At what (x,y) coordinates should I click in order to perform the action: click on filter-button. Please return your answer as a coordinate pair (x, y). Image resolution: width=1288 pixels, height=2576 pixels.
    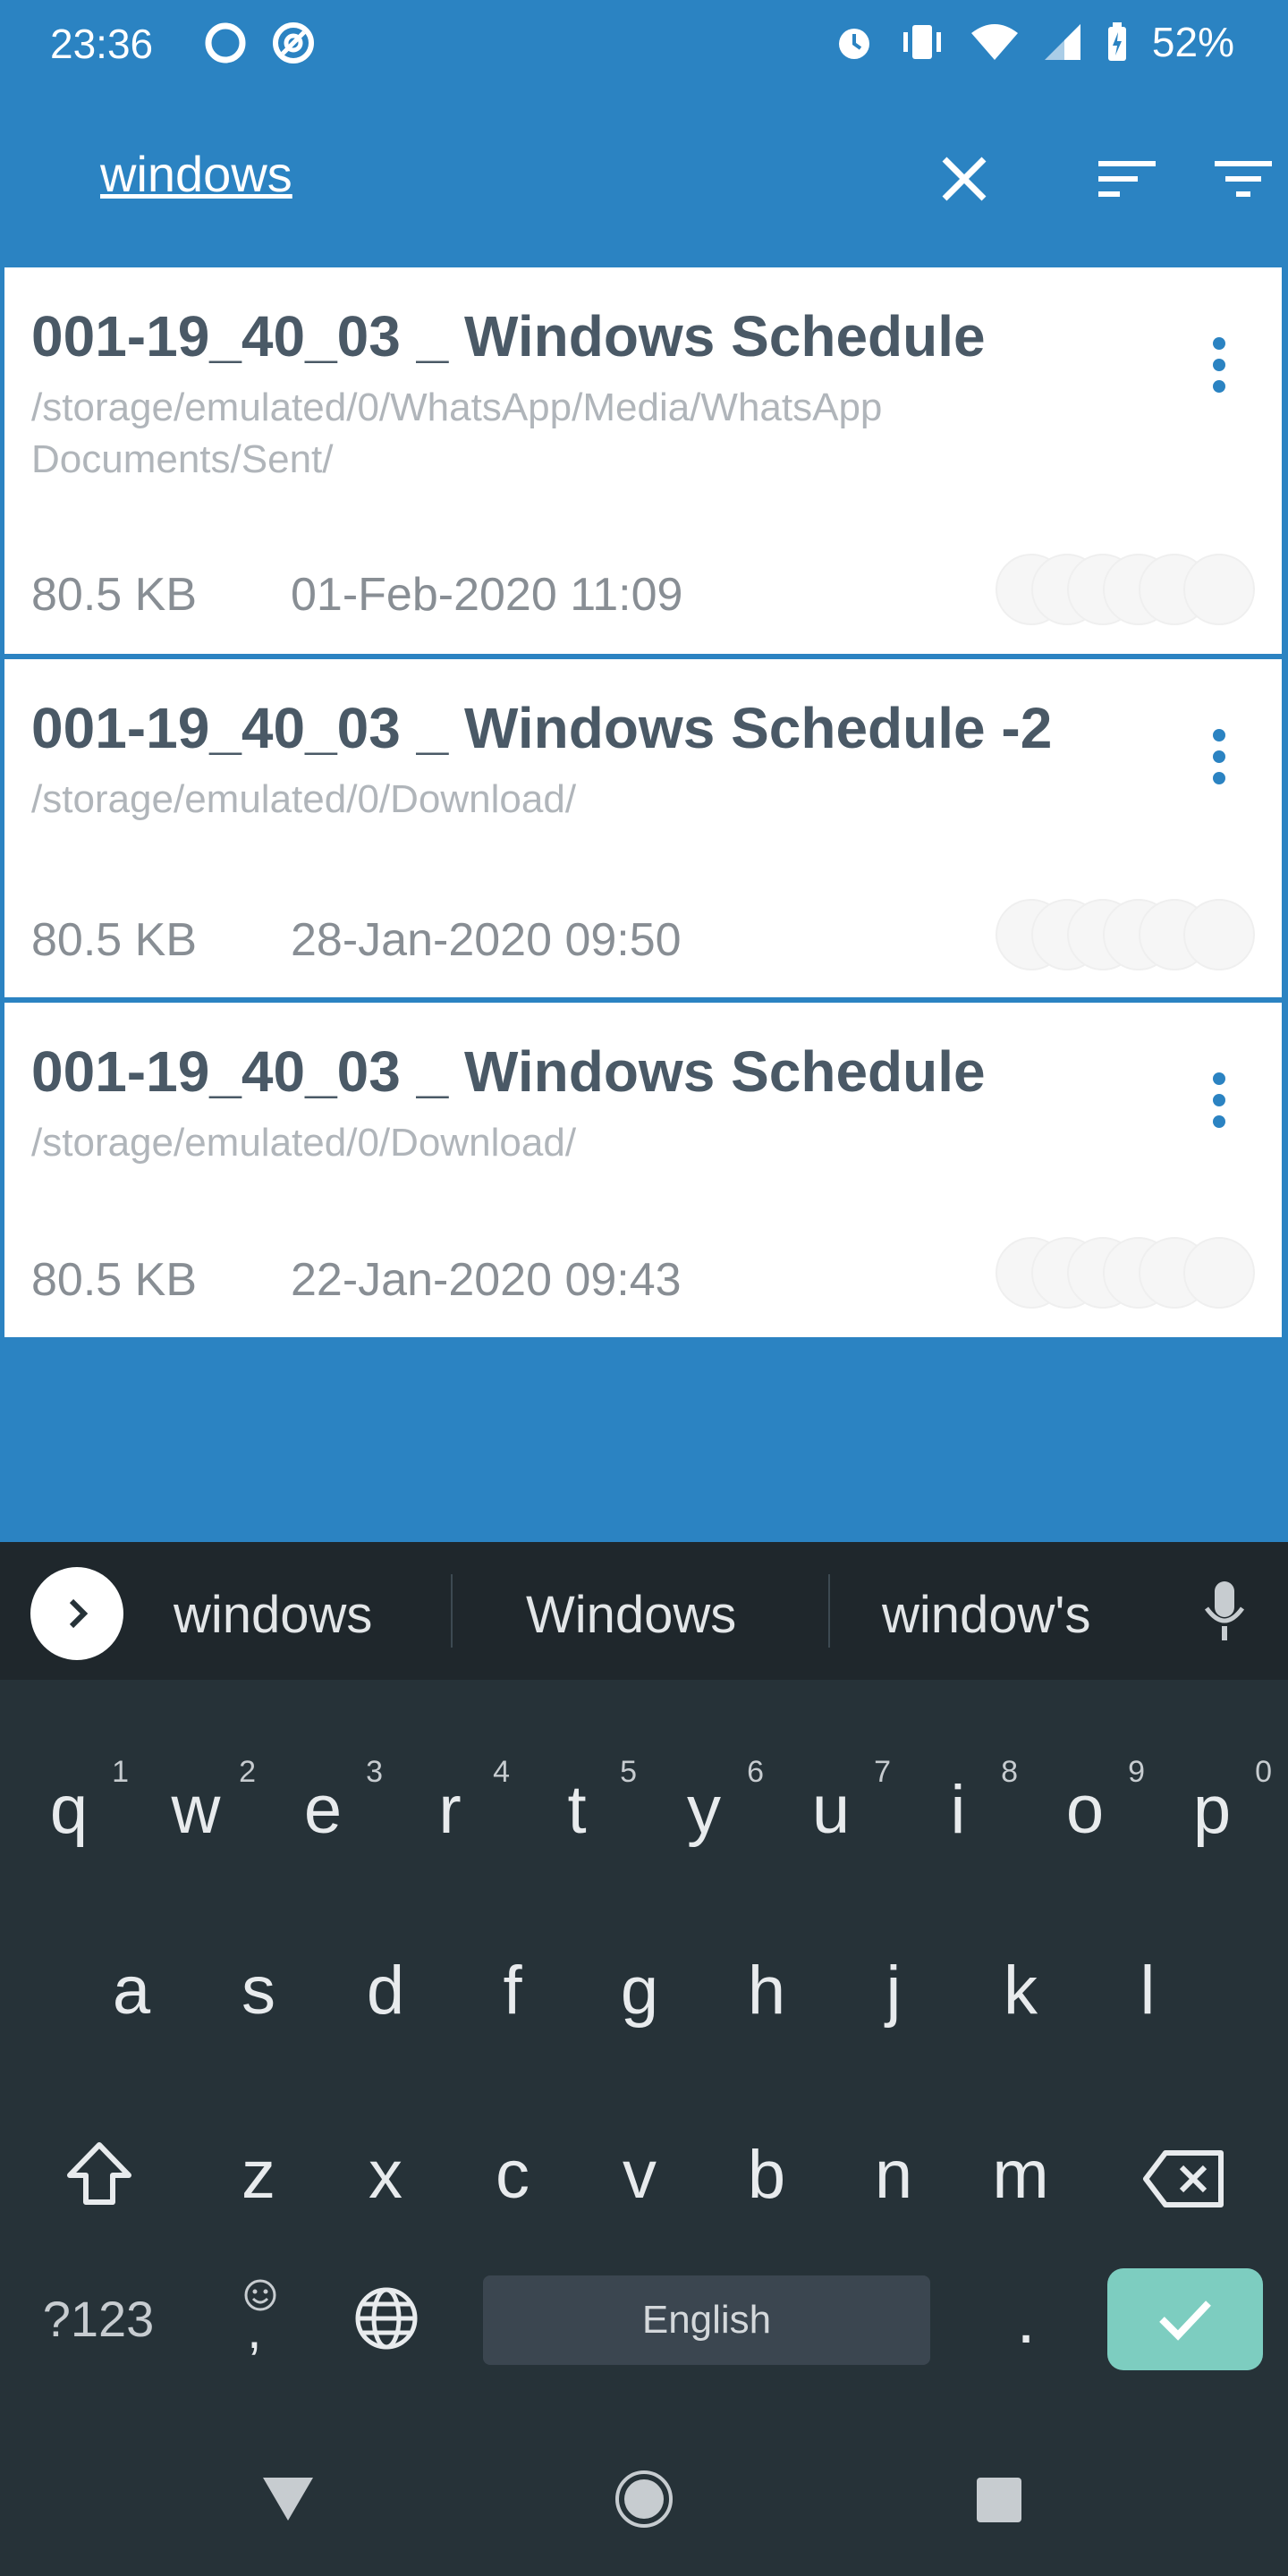
    Looking at the image, I should click on (1243, 179).